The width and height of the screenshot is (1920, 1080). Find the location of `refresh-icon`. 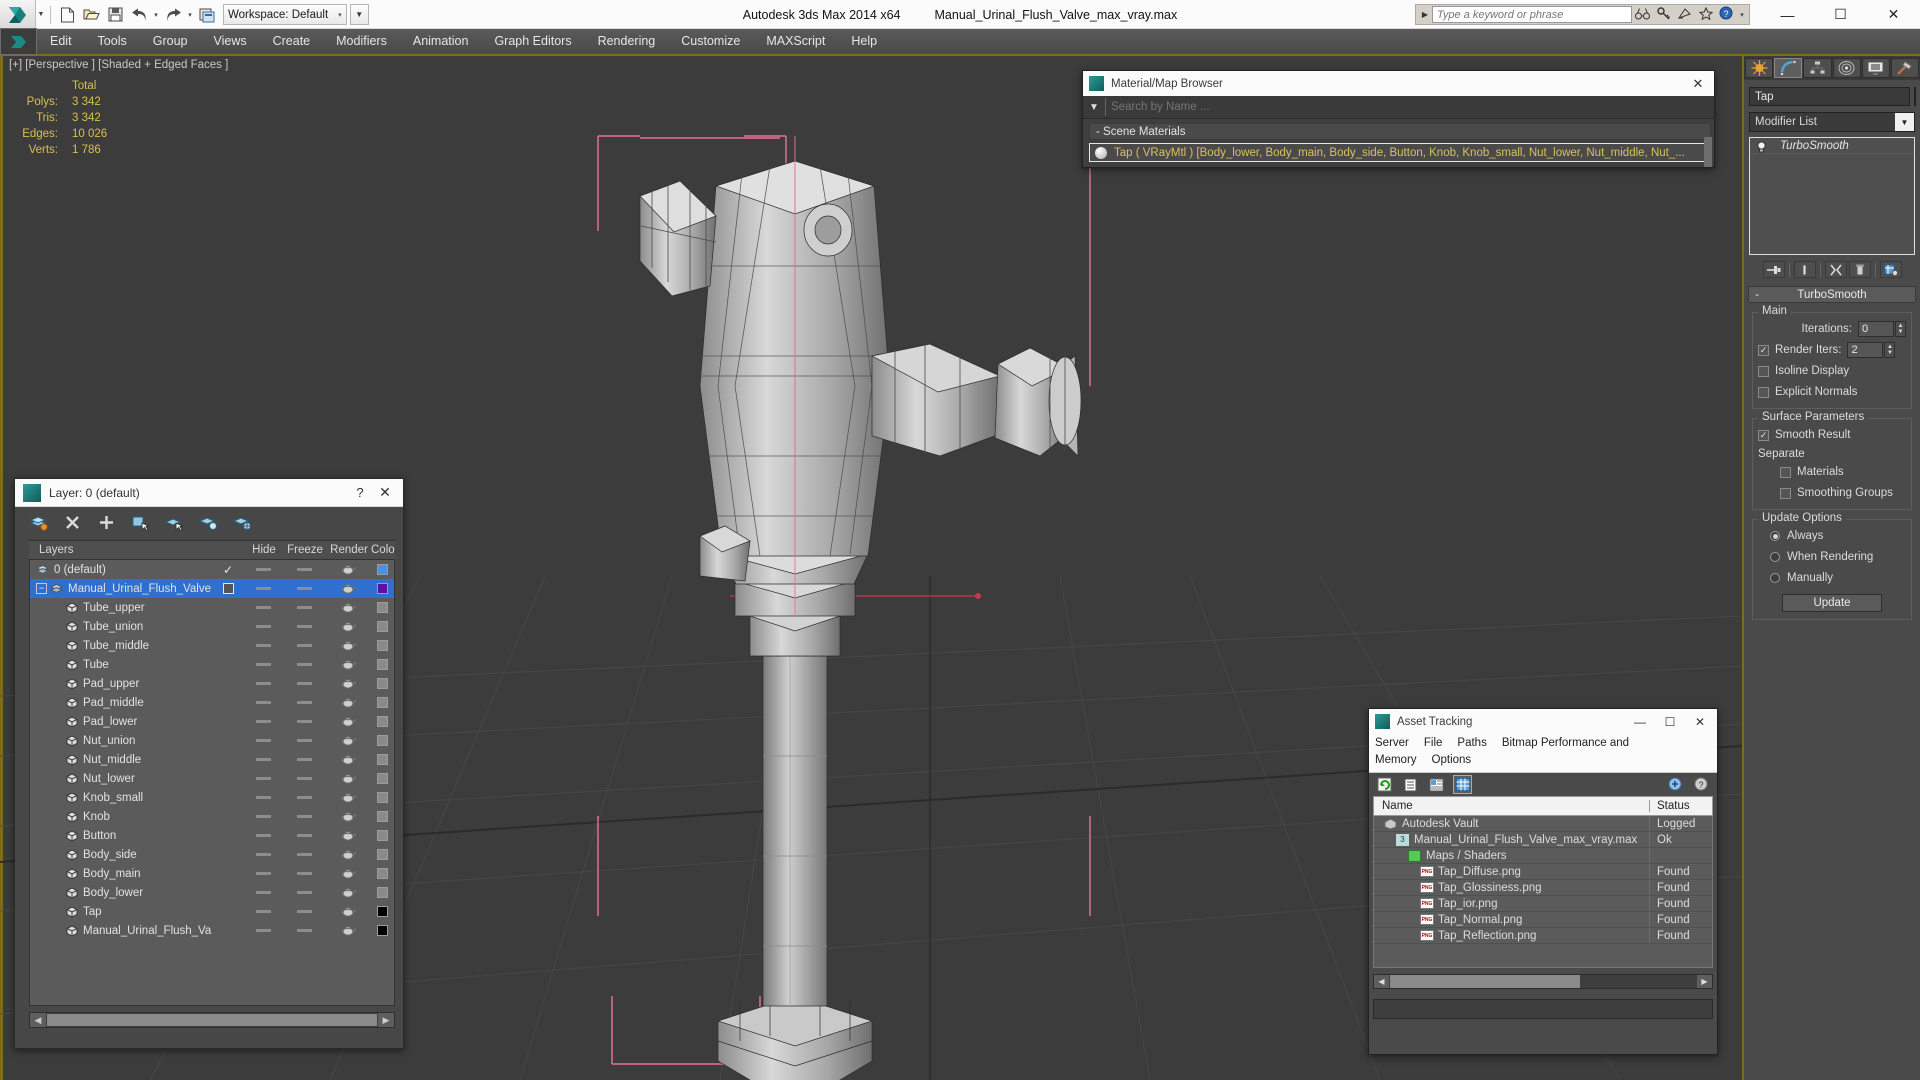

refresh-icon is located at coordinates (1384, 784).